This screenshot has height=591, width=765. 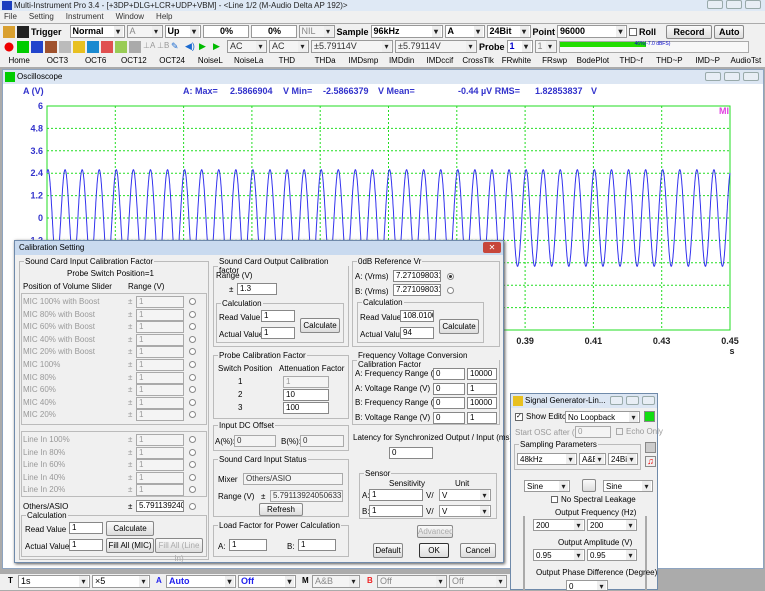 I want to click on echo-only-checkbox, so click(x=619, y=431).